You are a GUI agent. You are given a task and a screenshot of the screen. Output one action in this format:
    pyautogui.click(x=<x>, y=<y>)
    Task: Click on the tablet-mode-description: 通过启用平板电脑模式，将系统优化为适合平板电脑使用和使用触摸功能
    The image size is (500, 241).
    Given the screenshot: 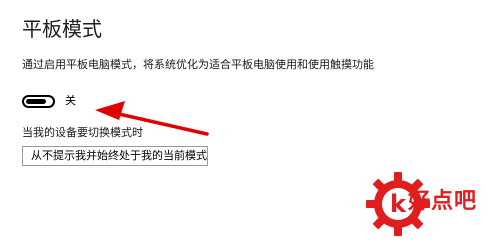 What is the action you would take?
    pyautogui.click(x=198, y=64)
    